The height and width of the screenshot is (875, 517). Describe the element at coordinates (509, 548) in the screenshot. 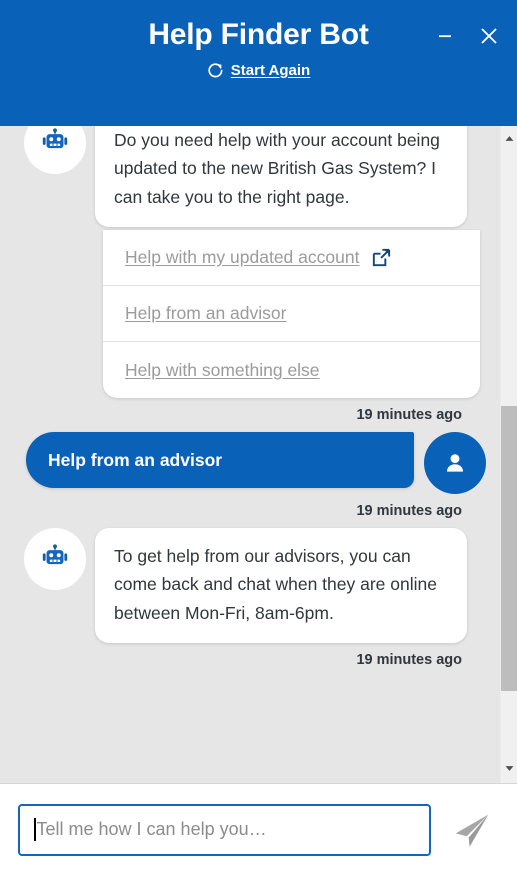

I see `scrollbar-thumb` at that location.